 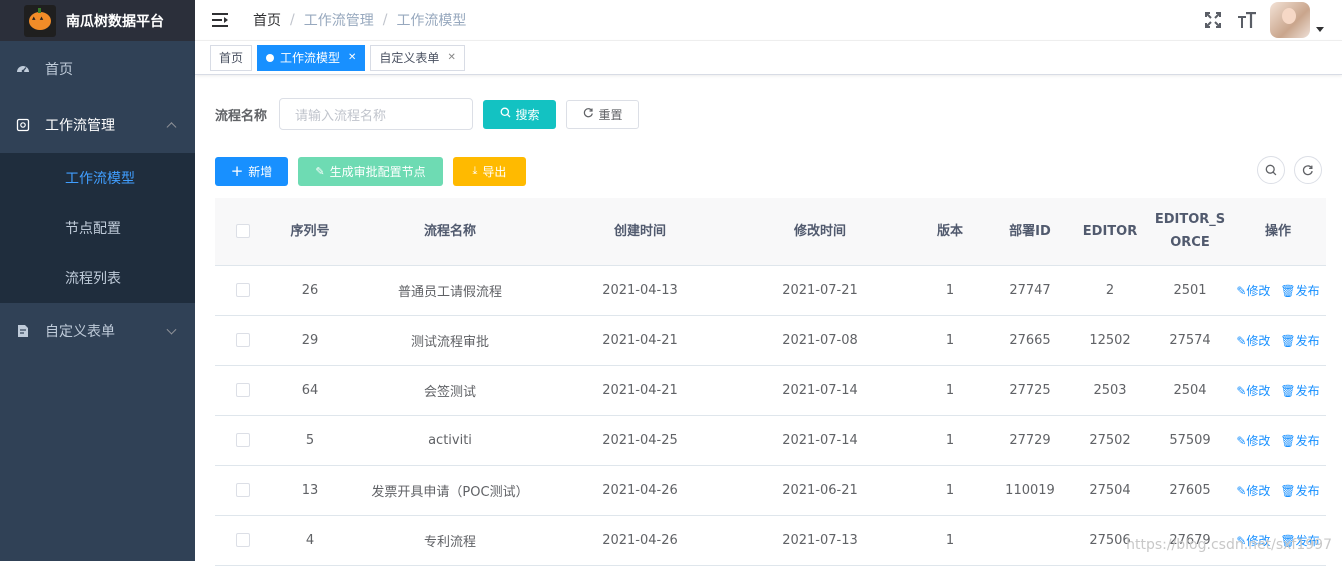 What do you see at coordinates (23, 69) in the screenshot?
I see `dashboard-icon` at bounding box center [23, 69].